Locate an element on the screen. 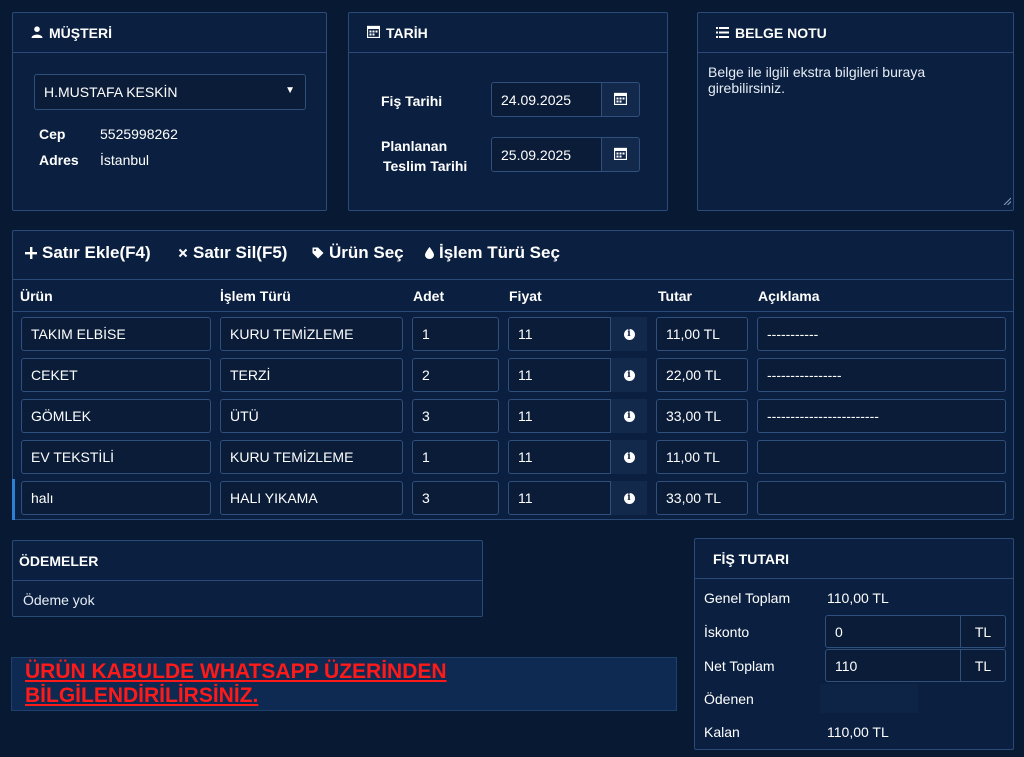 The image size is (1024, 757). planned-date-value: 25.09.2025 is located at coordinates (536, 154).